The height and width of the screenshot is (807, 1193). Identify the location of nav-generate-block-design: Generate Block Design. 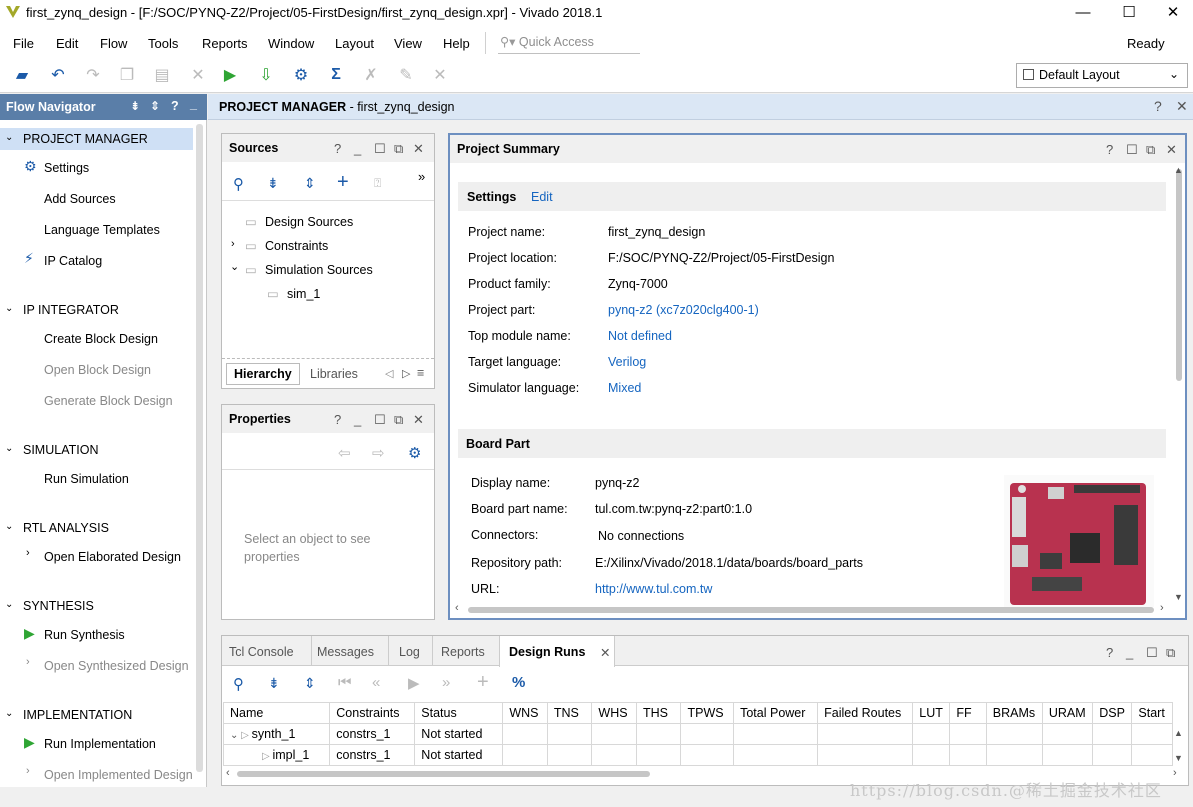
(108, 401).